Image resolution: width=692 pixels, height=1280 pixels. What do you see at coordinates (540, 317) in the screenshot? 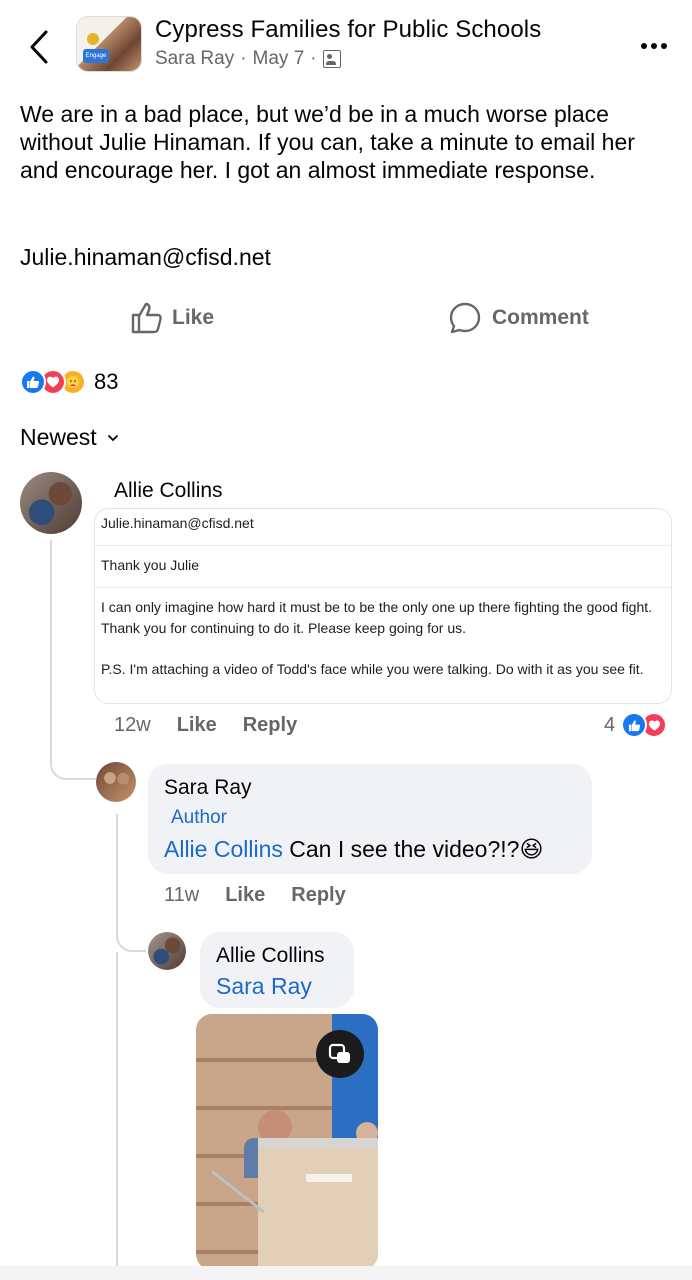
I see `comment-label: Comment` at bounding box center [540, 317].